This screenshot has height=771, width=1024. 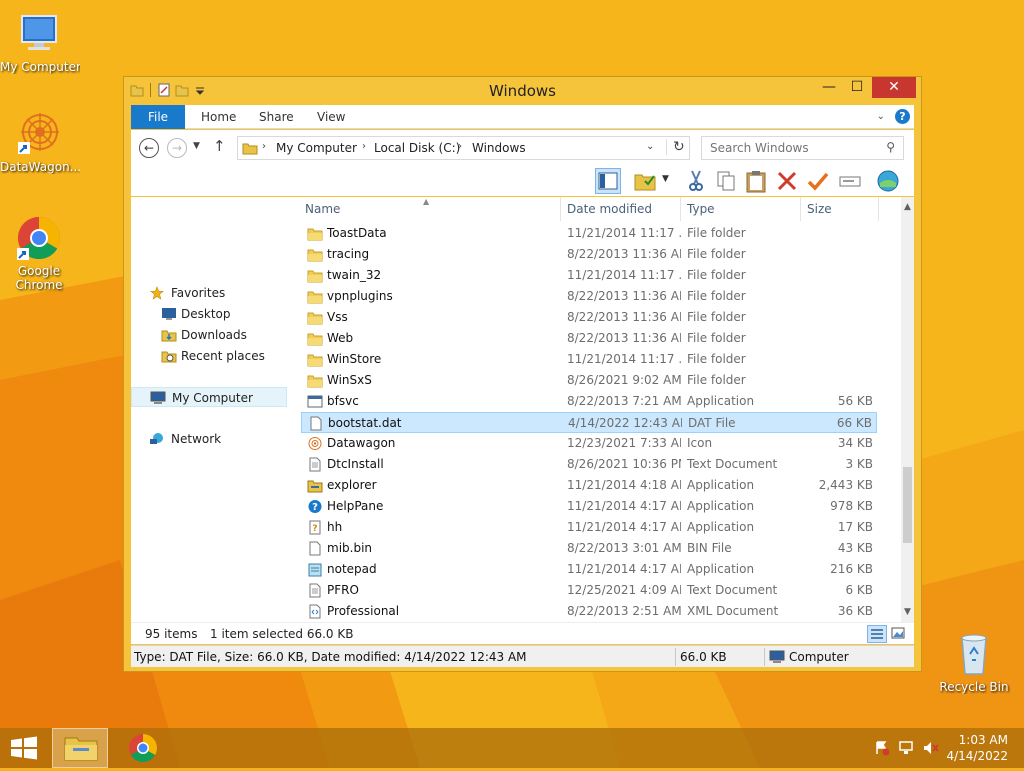 I want to click on vertical-scrollbar: ▲ ▼, so click(x=907, y=409).